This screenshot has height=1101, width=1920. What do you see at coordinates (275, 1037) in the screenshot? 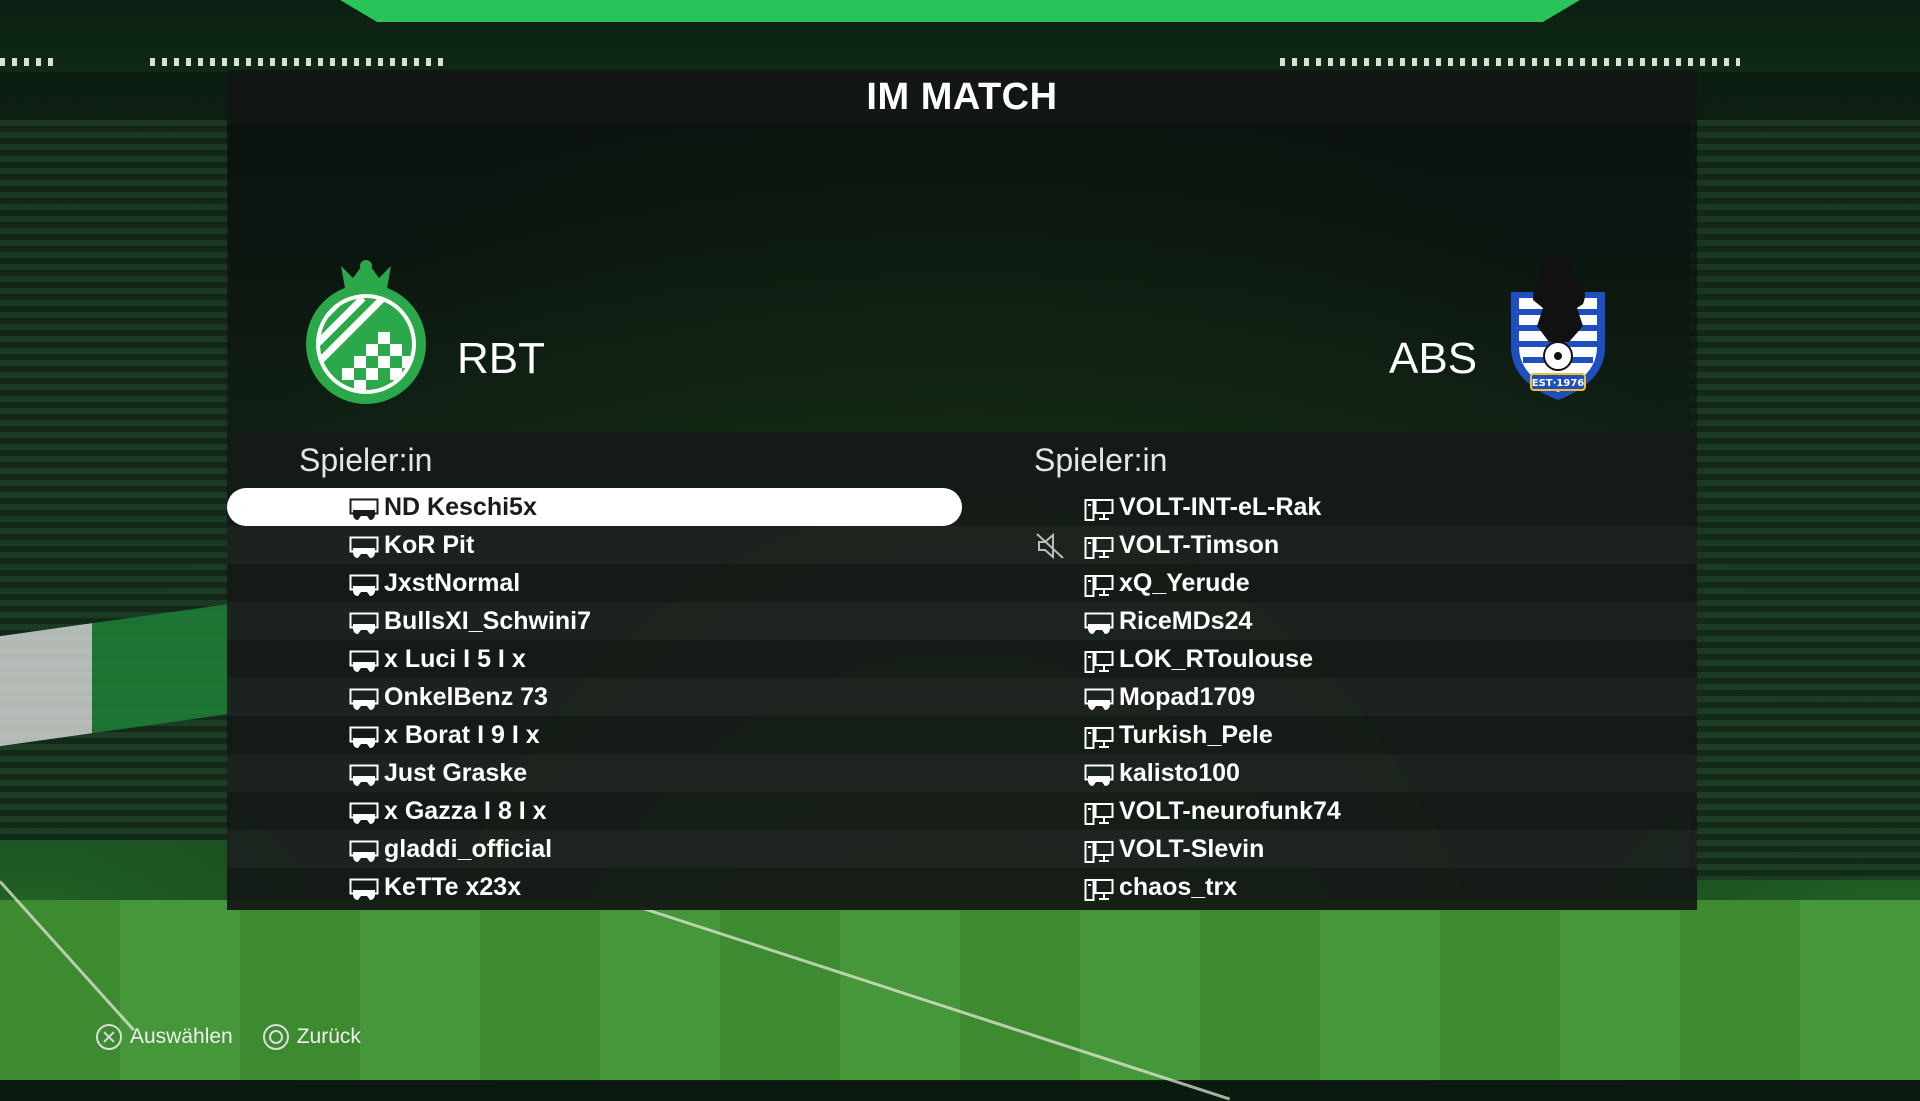
I see `circle-button-icon` at bounding box center [275, 1037].